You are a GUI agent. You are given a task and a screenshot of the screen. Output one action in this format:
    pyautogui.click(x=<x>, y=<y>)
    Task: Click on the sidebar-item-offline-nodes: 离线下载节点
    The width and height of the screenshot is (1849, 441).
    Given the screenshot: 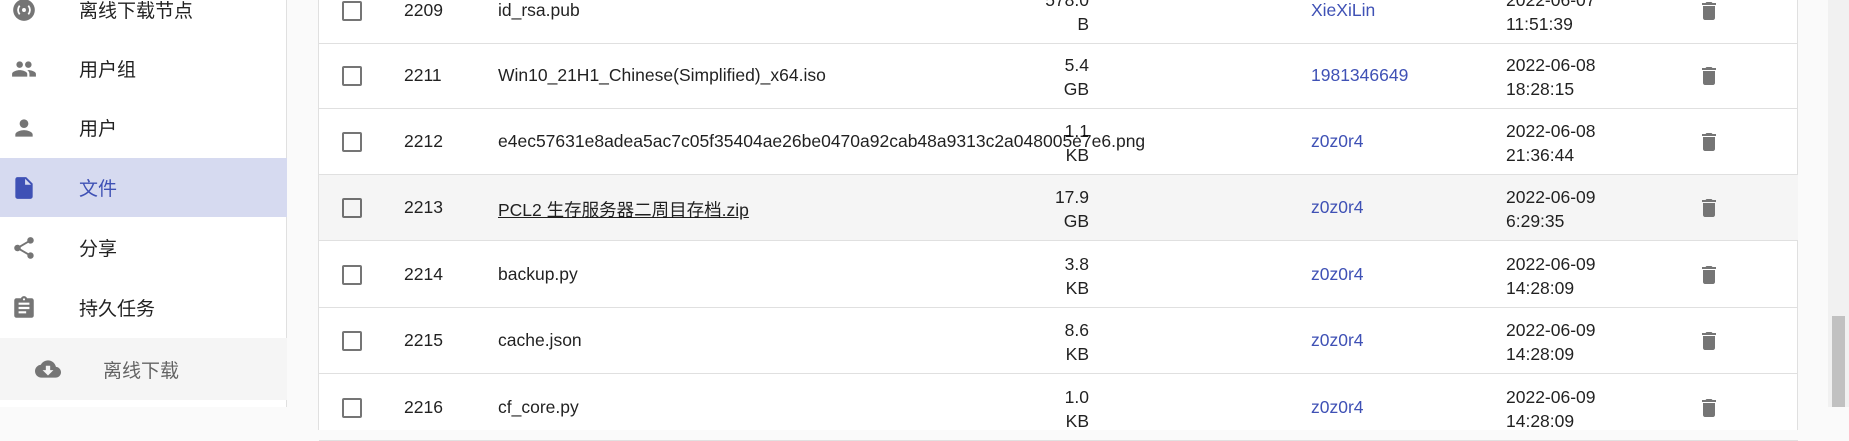 What is the action you would take?
    pyautogui.click(x=143, y=19)
    